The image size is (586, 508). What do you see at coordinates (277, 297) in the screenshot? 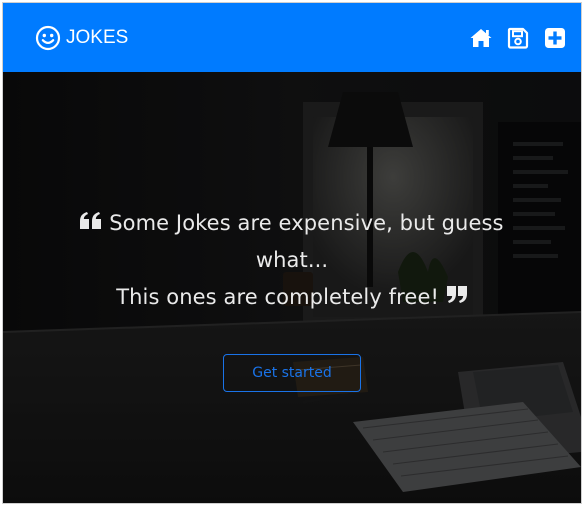
I see `quote-line-2: This ones are completely free!` at bounding box center [277, 297].